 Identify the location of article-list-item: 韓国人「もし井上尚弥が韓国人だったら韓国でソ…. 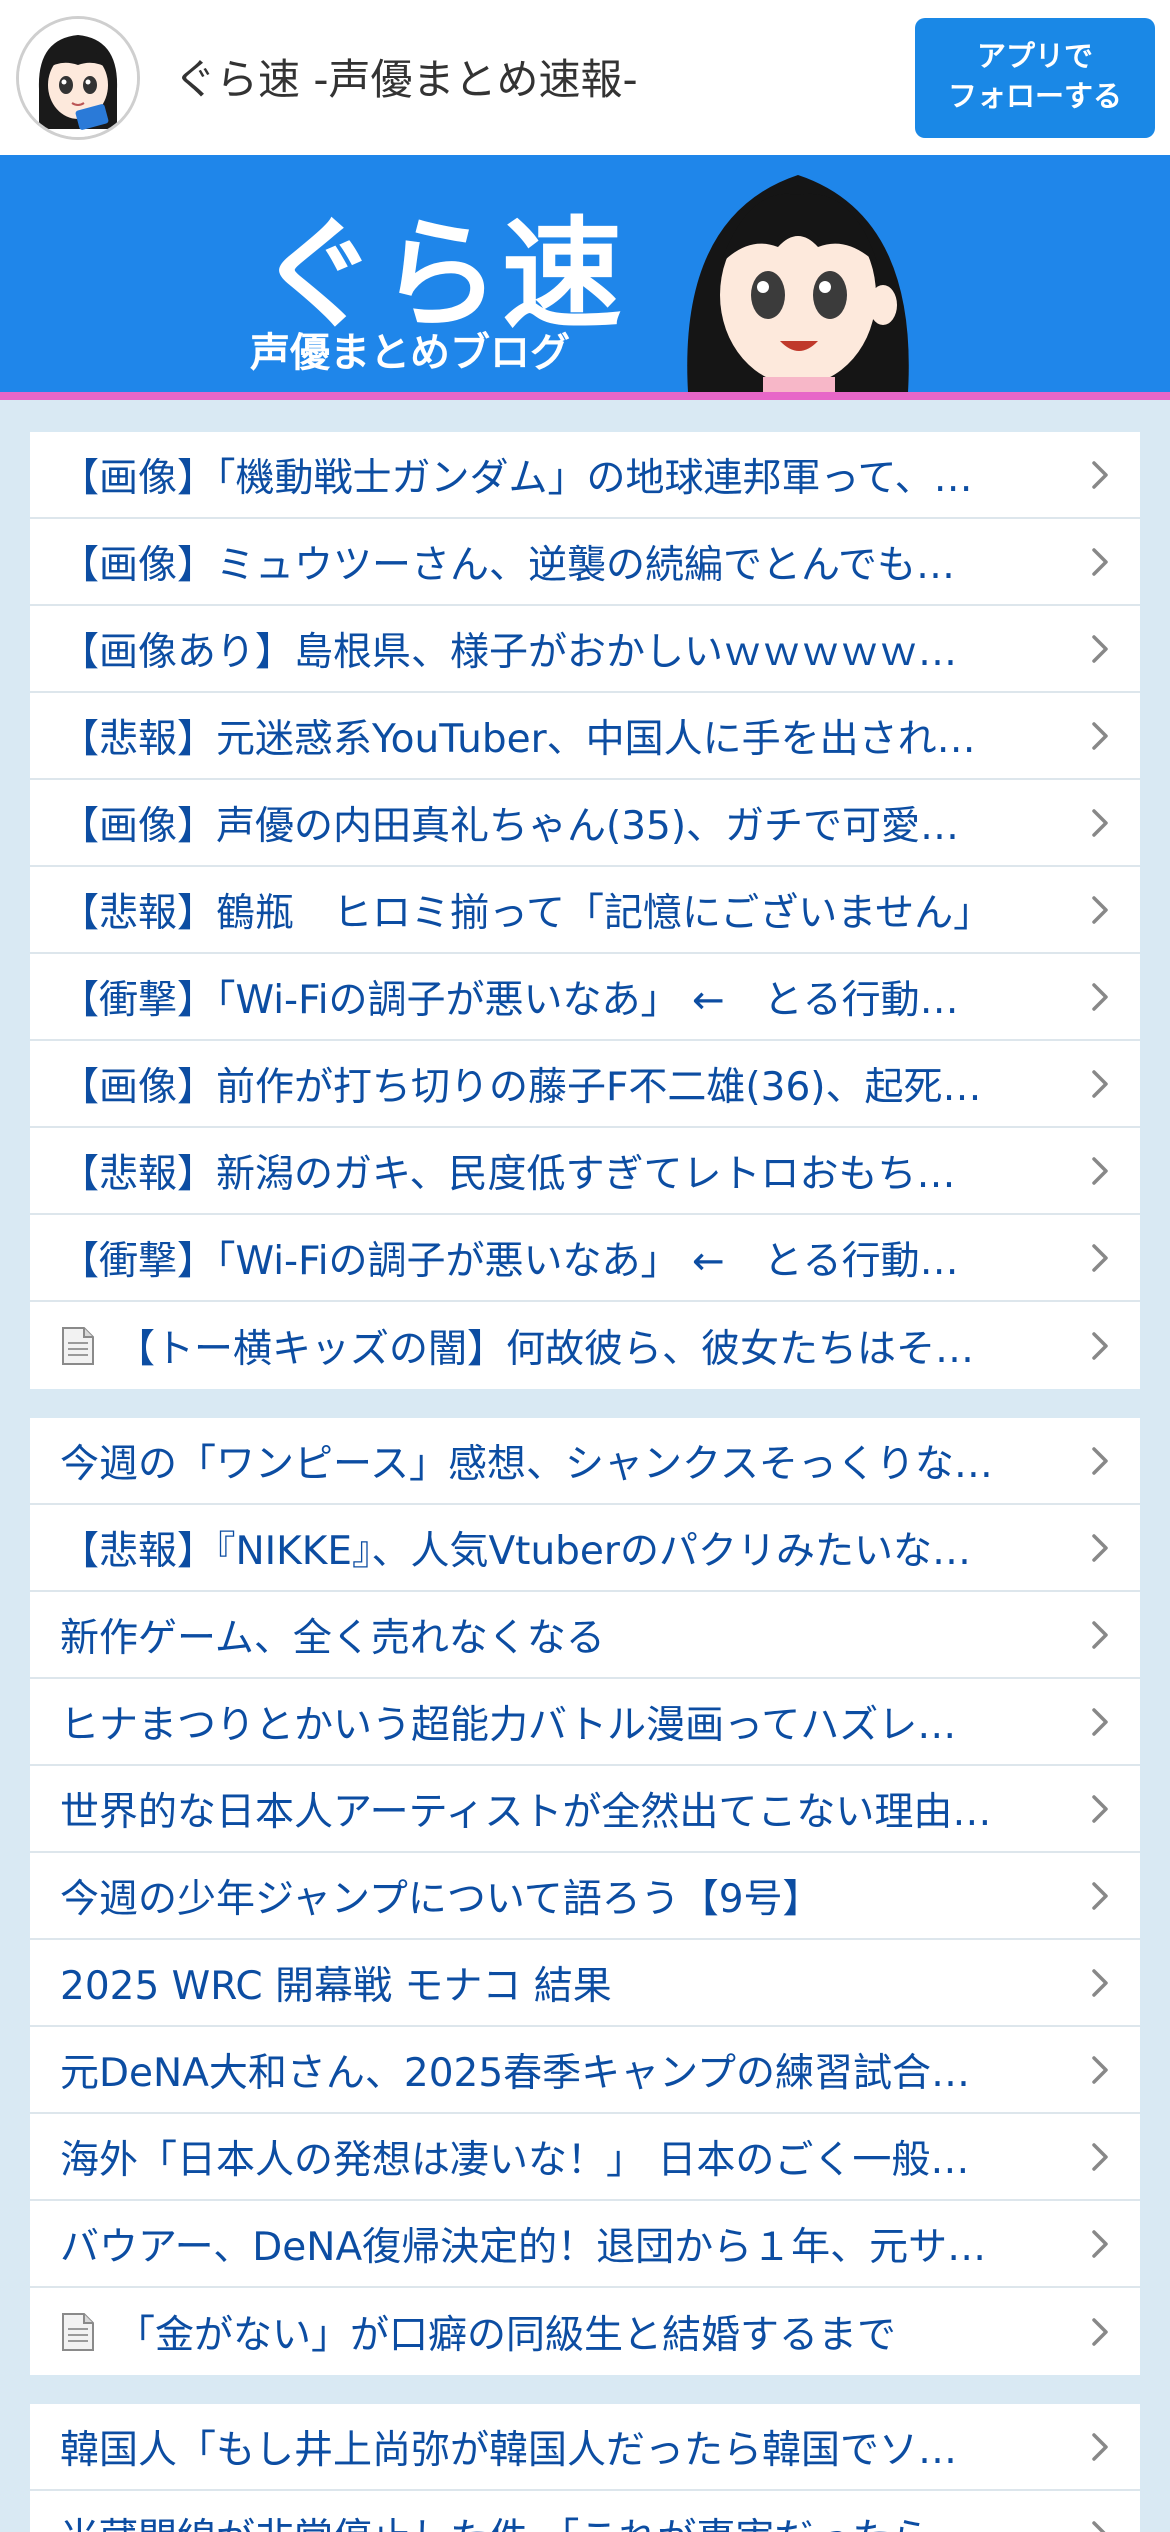
(585, 2447).